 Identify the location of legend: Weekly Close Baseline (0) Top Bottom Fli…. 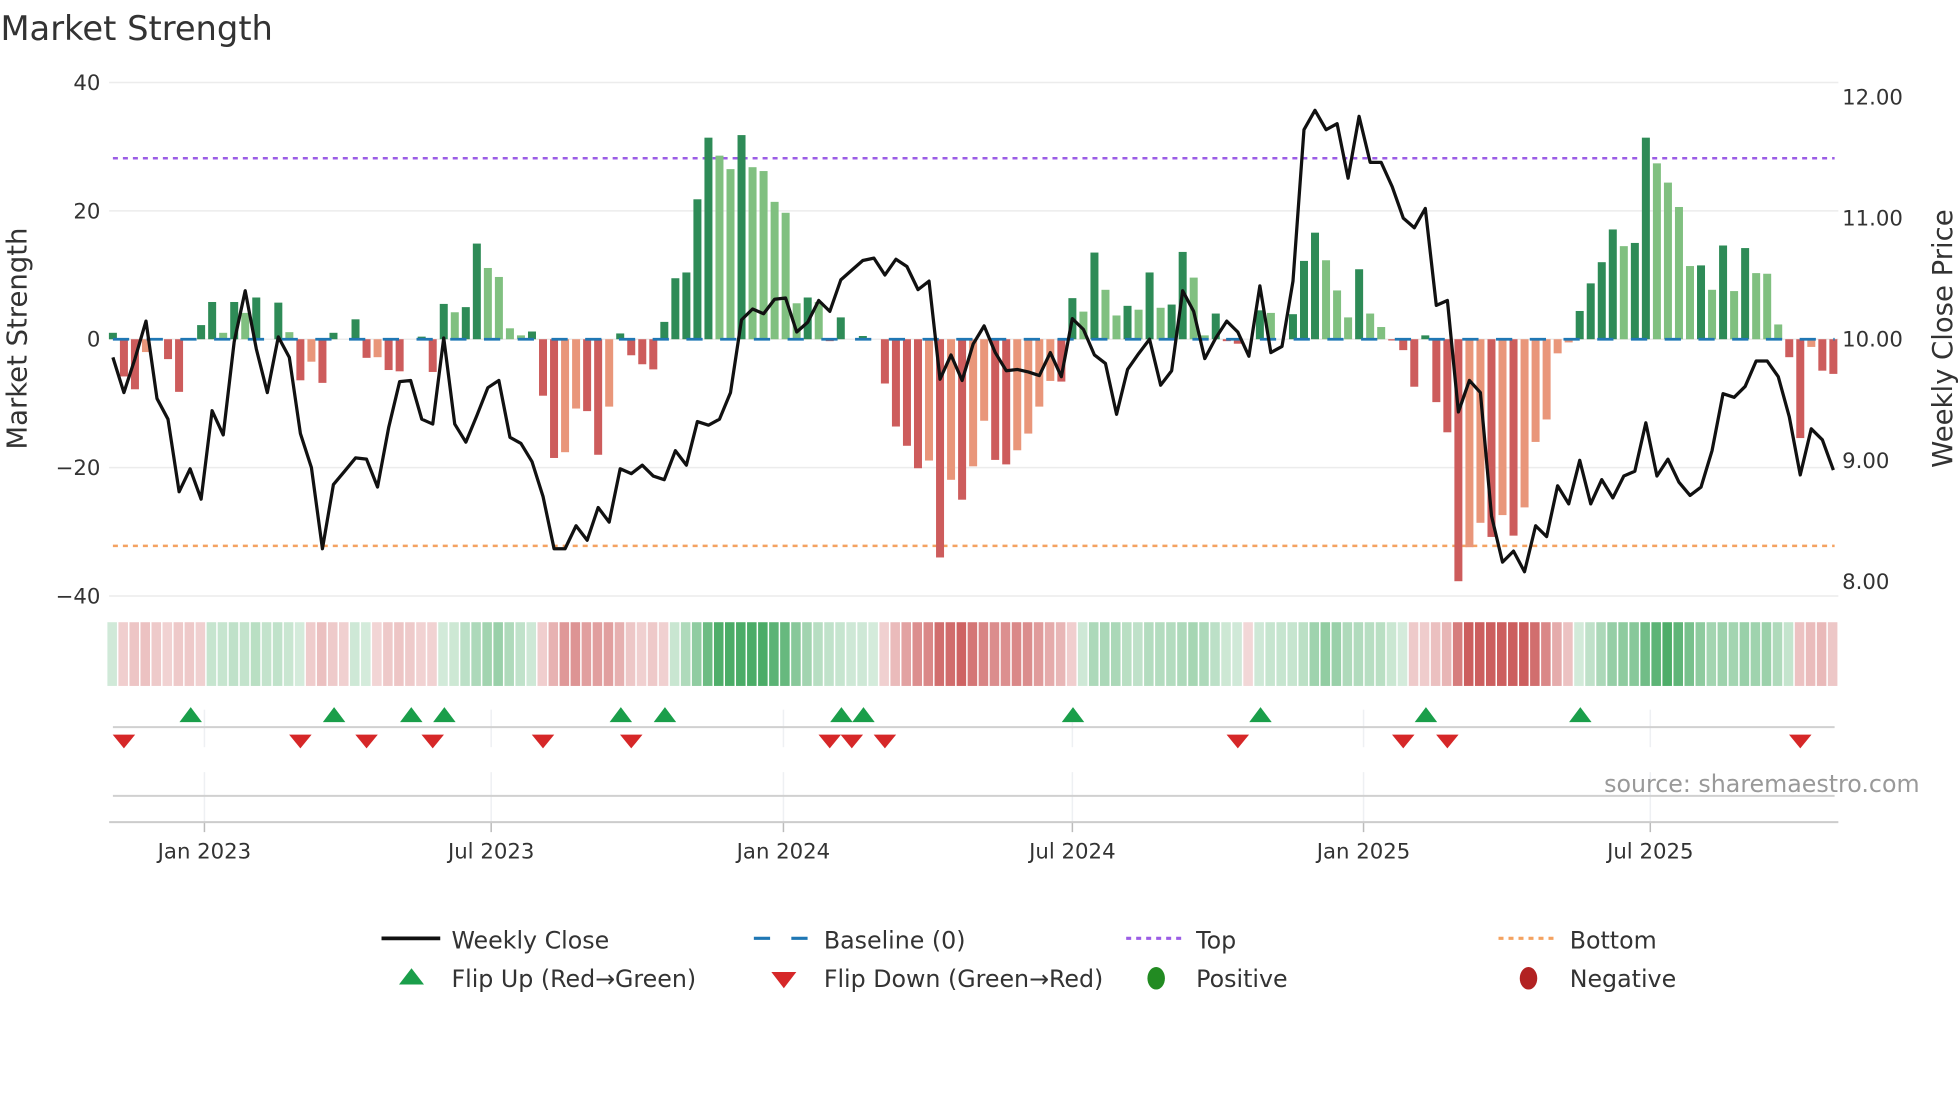
(1028, 959).